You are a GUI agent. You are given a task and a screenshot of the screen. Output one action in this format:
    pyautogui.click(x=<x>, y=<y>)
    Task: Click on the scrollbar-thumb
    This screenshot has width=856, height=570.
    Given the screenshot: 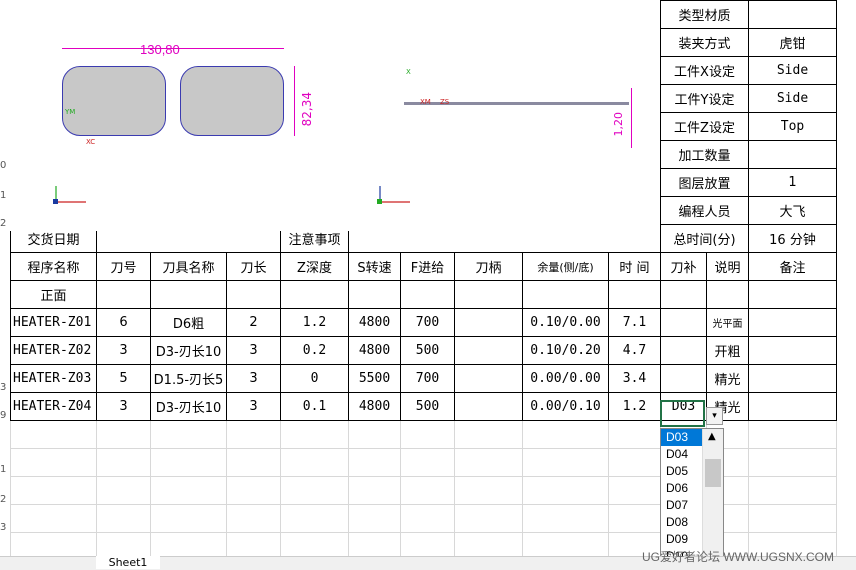 What is the action you would take?
    pyautogui.click(x=713, y=473)
    